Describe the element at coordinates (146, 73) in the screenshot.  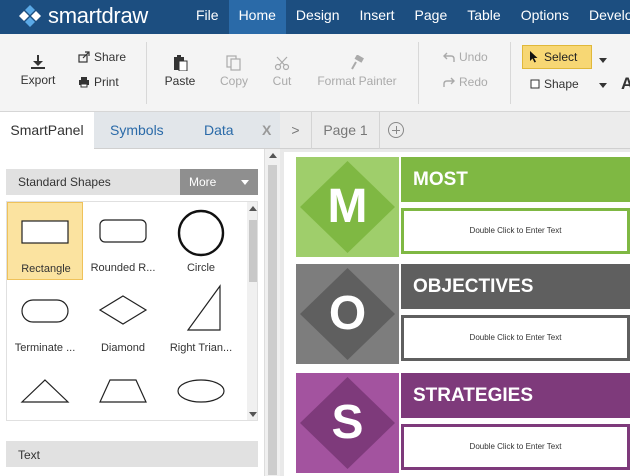
I see `ribbon-divider` at that location.